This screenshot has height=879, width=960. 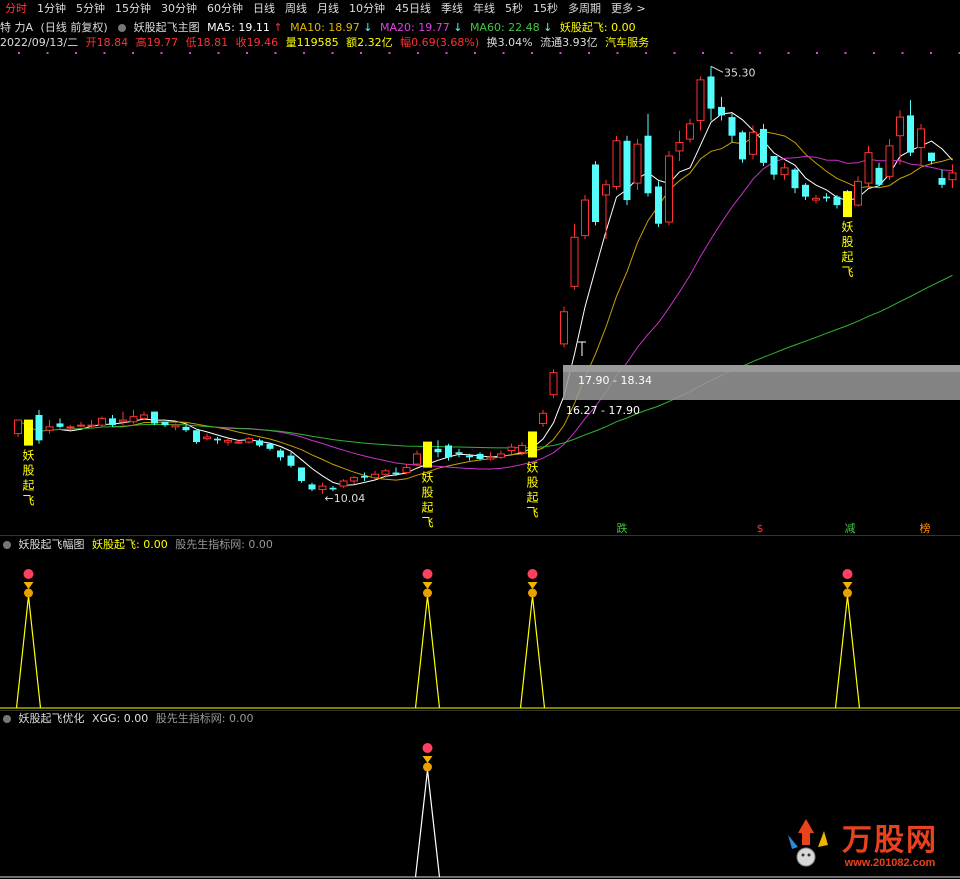 What do you see at coordinates (850, 528) in the screenshot?
I see `marker-label: 减` at bounding box center [850, 528].